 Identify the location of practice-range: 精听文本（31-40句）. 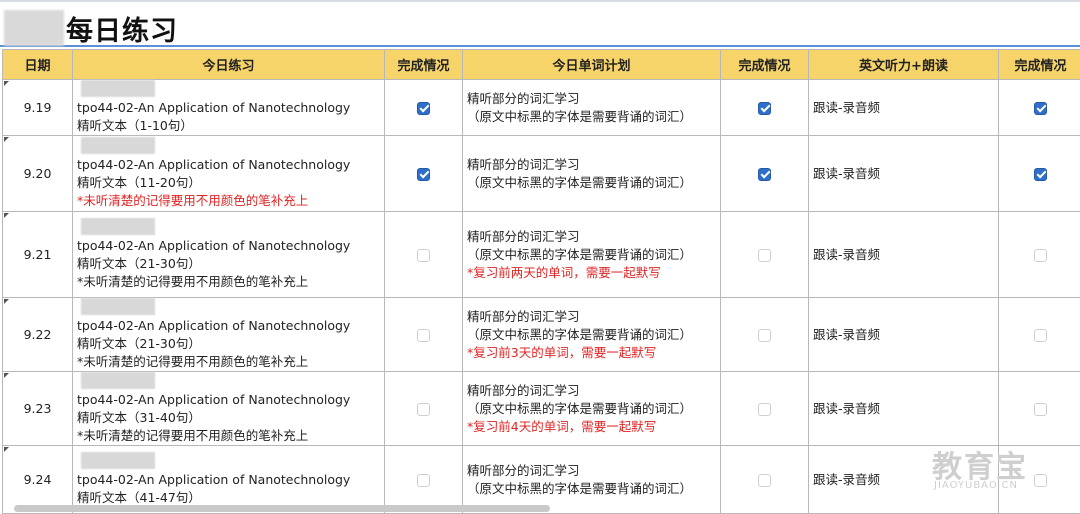
(228, 418).